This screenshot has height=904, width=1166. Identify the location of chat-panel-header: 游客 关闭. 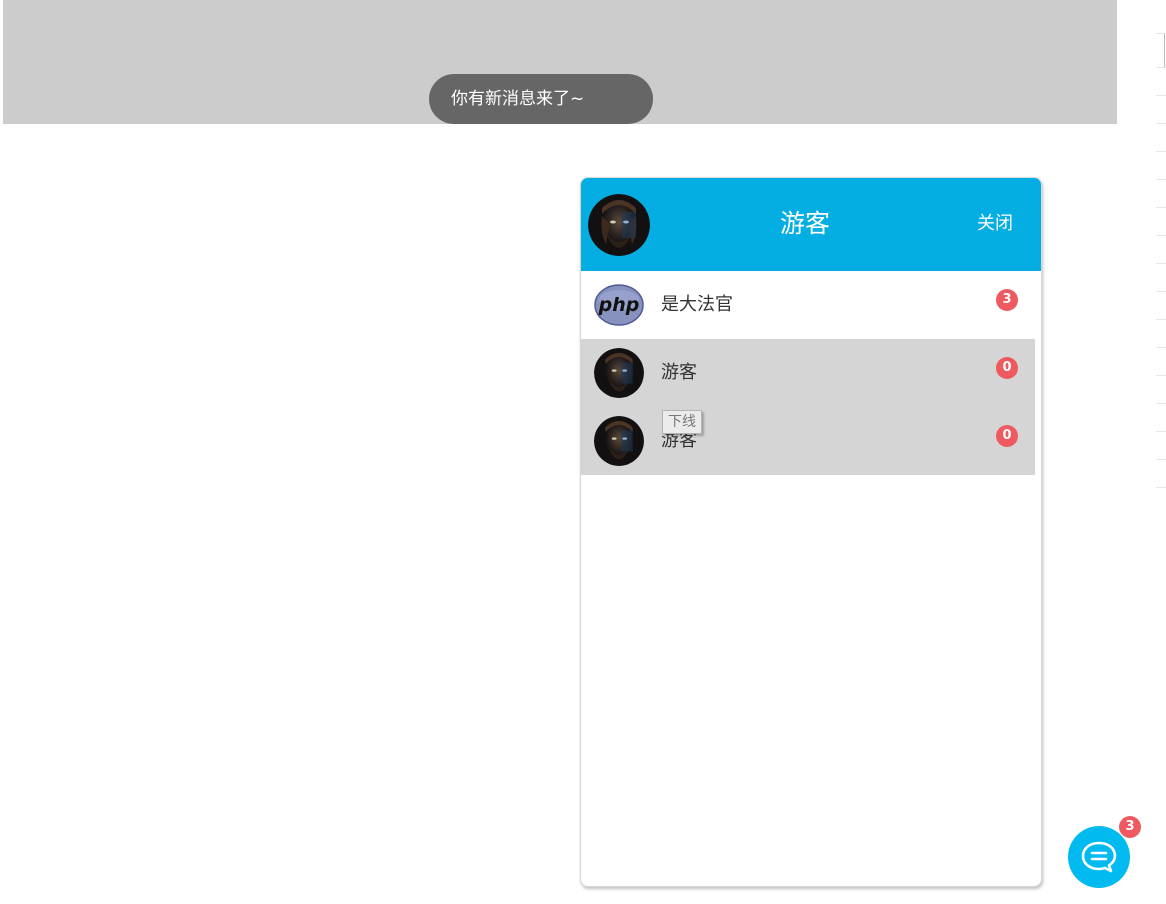
(811, 224).